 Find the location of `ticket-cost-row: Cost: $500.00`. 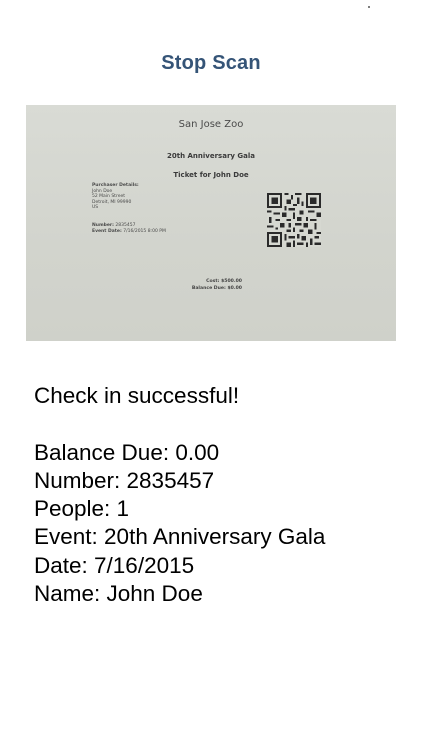

ticket-cost-row: Cost: $500.00 is located at coordinates (212, 281).